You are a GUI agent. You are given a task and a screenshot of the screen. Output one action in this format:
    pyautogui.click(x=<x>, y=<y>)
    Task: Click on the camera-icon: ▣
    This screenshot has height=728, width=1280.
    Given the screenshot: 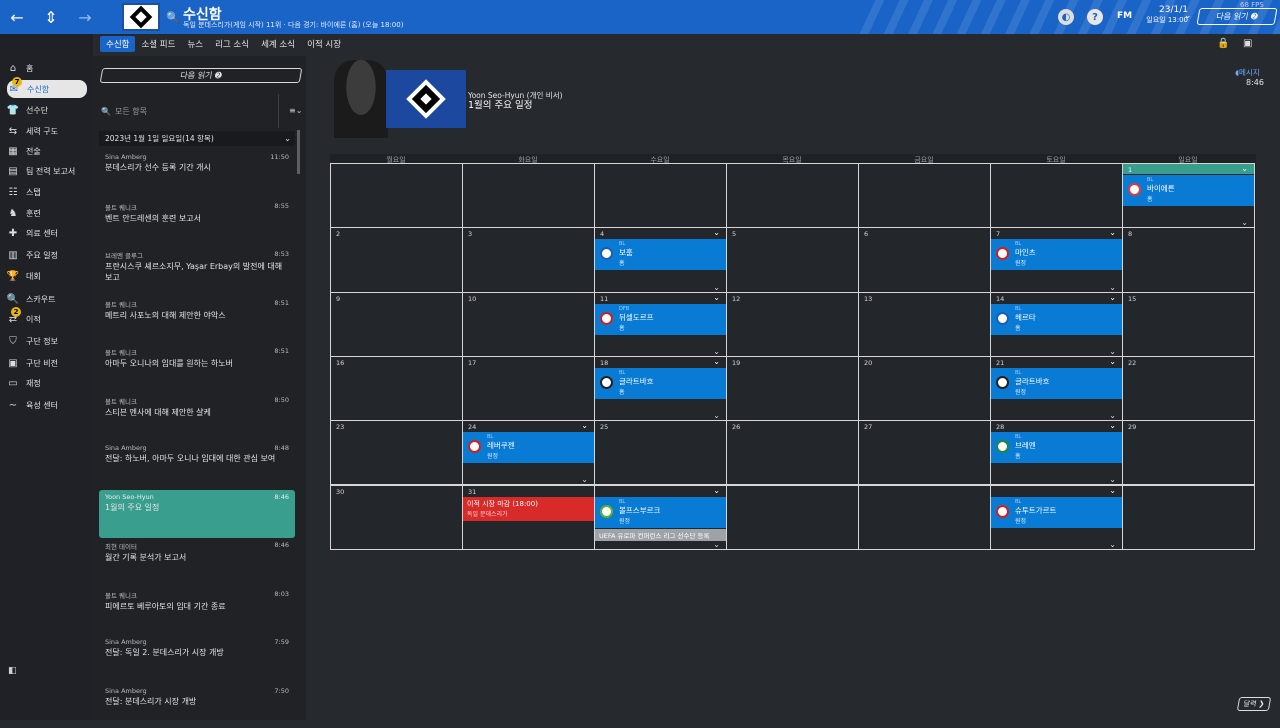 What is the action you would take?
    pyautogui.click(x=1247, y=43)
    